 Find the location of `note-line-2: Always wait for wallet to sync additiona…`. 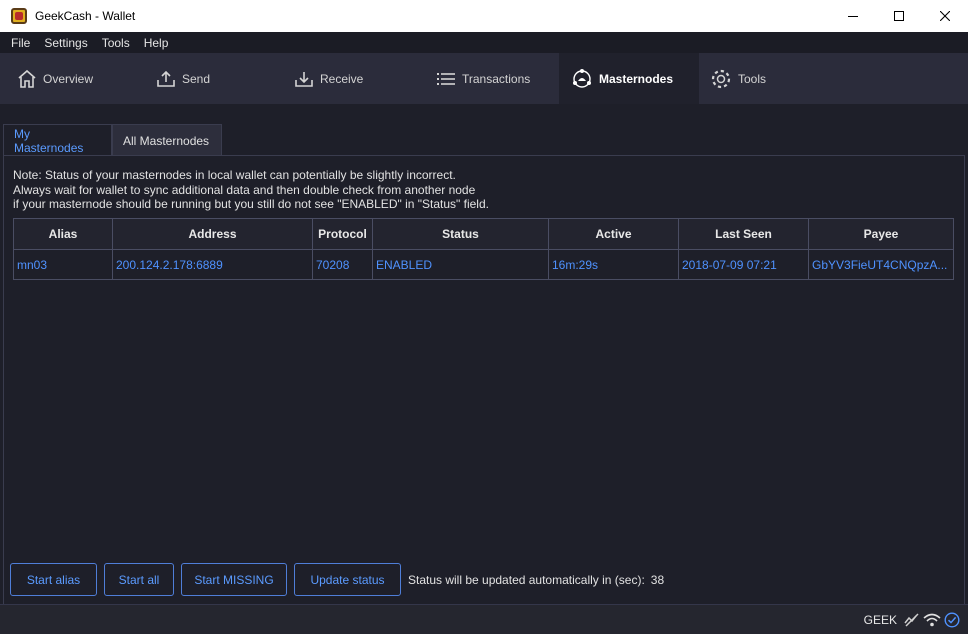

note-line-2: Always wait for wallet to sync additiona… is located at coordinates (244, 189).